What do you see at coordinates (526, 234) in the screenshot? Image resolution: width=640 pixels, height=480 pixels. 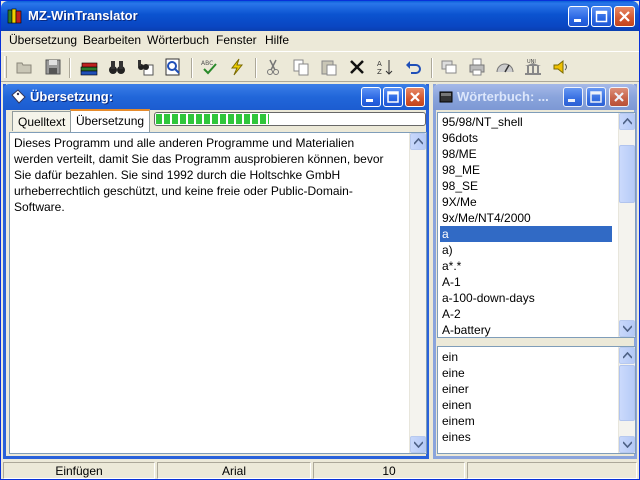 I see `dictionary-entry: a` at bounding box center [526, 234].